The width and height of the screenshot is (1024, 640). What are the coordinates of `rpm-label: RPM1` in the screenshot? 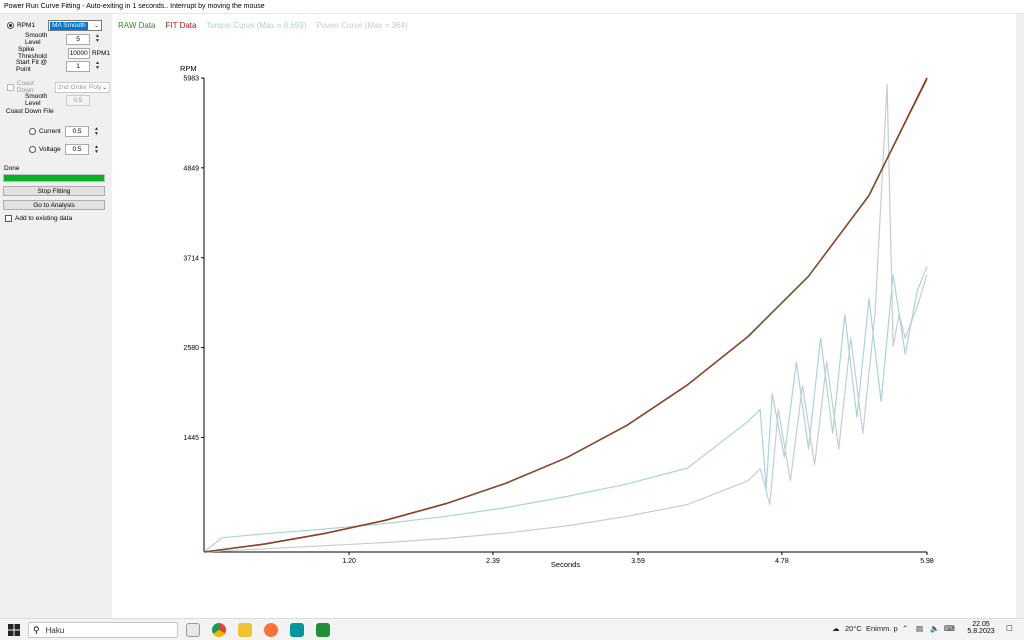 It's located at (26, 25).